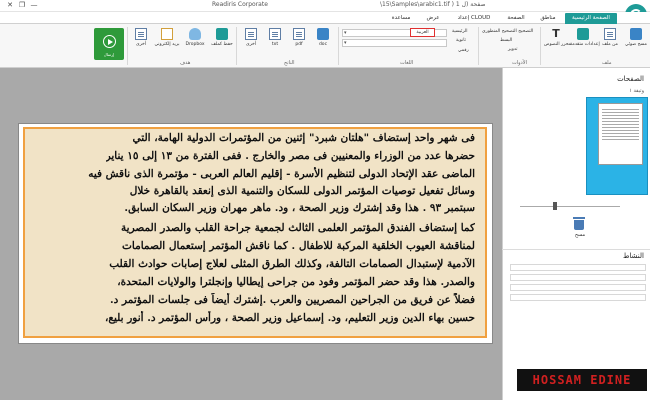 Image resolution: width=650 pixels, height=400 pixels. I want to click on maximize-window-button: ❐, so click(22, 5).